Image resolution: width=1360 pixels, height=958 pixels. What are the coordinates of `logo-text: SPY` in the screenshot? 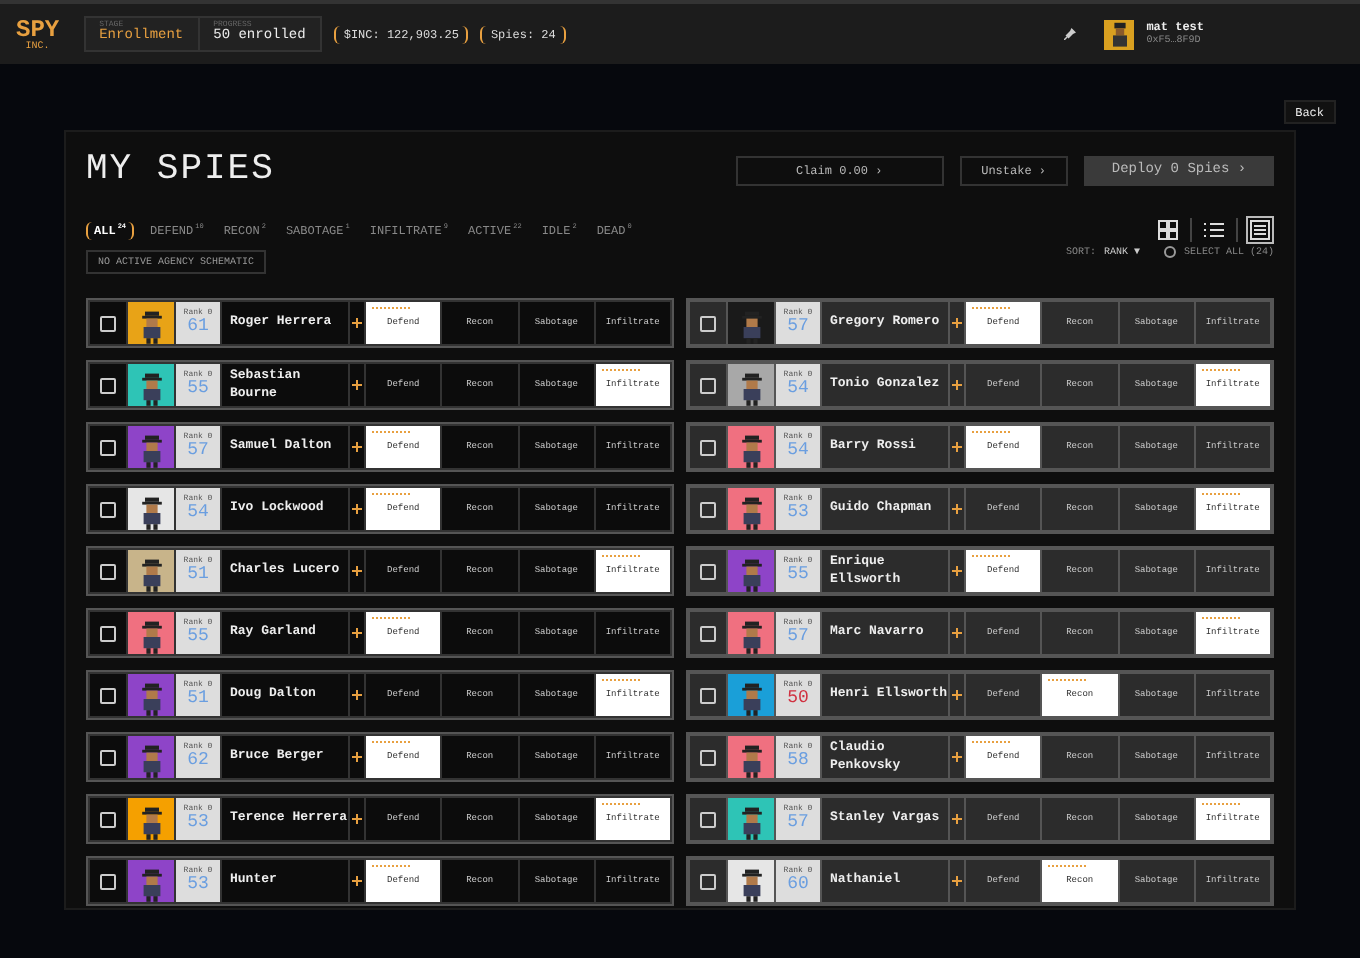 It's located at (38, 29).